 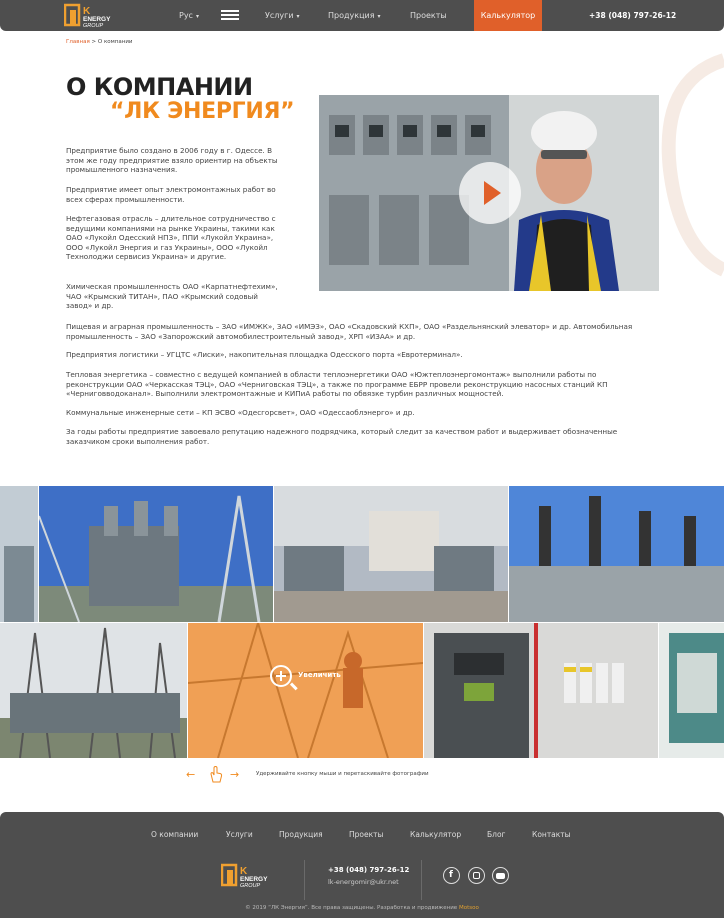 I want to click on nav-services: Услуги ▾, so click(x=282, y=15).